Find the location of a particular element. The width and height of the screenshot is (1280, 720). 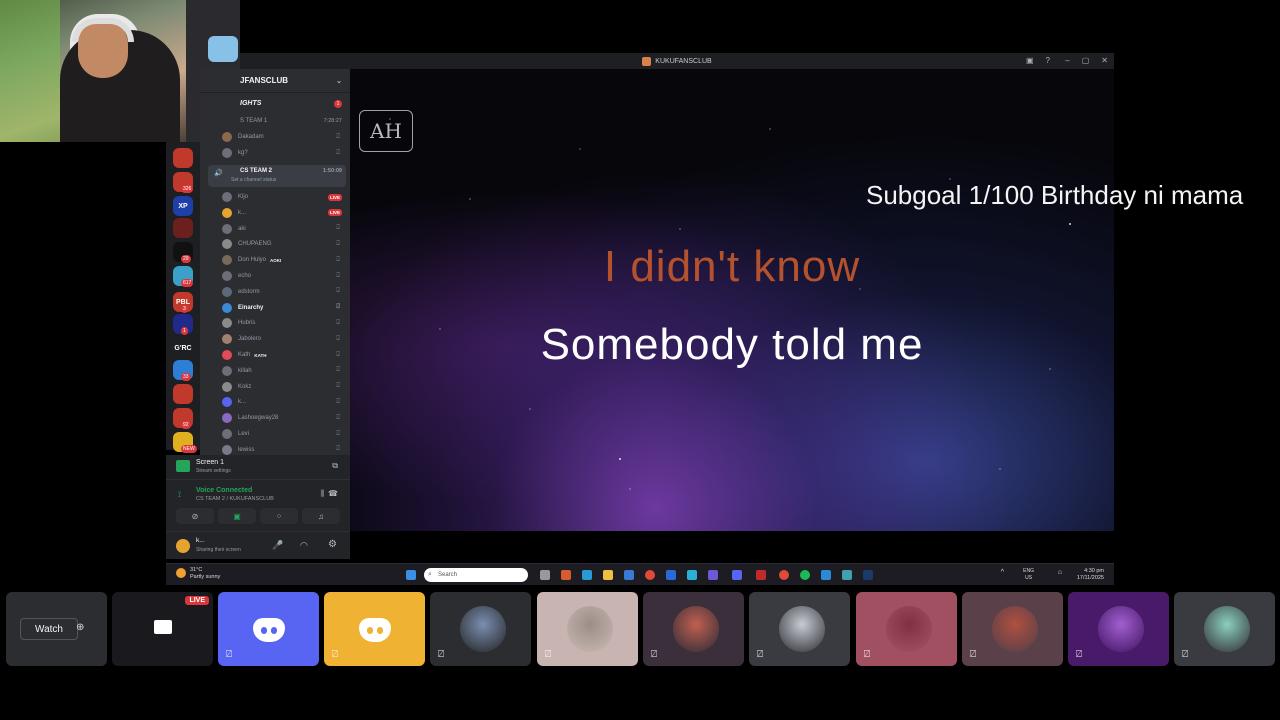

soundboard-button: ♫ is located at coordinates (321, 516).